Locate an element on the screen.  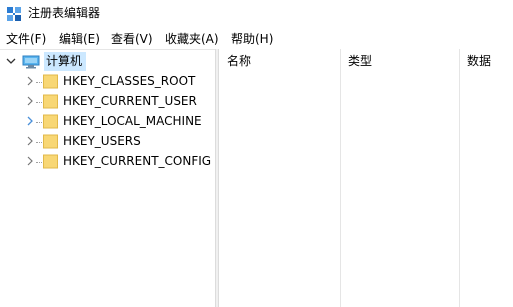
computer-icon is located at coordinates (31, 62).